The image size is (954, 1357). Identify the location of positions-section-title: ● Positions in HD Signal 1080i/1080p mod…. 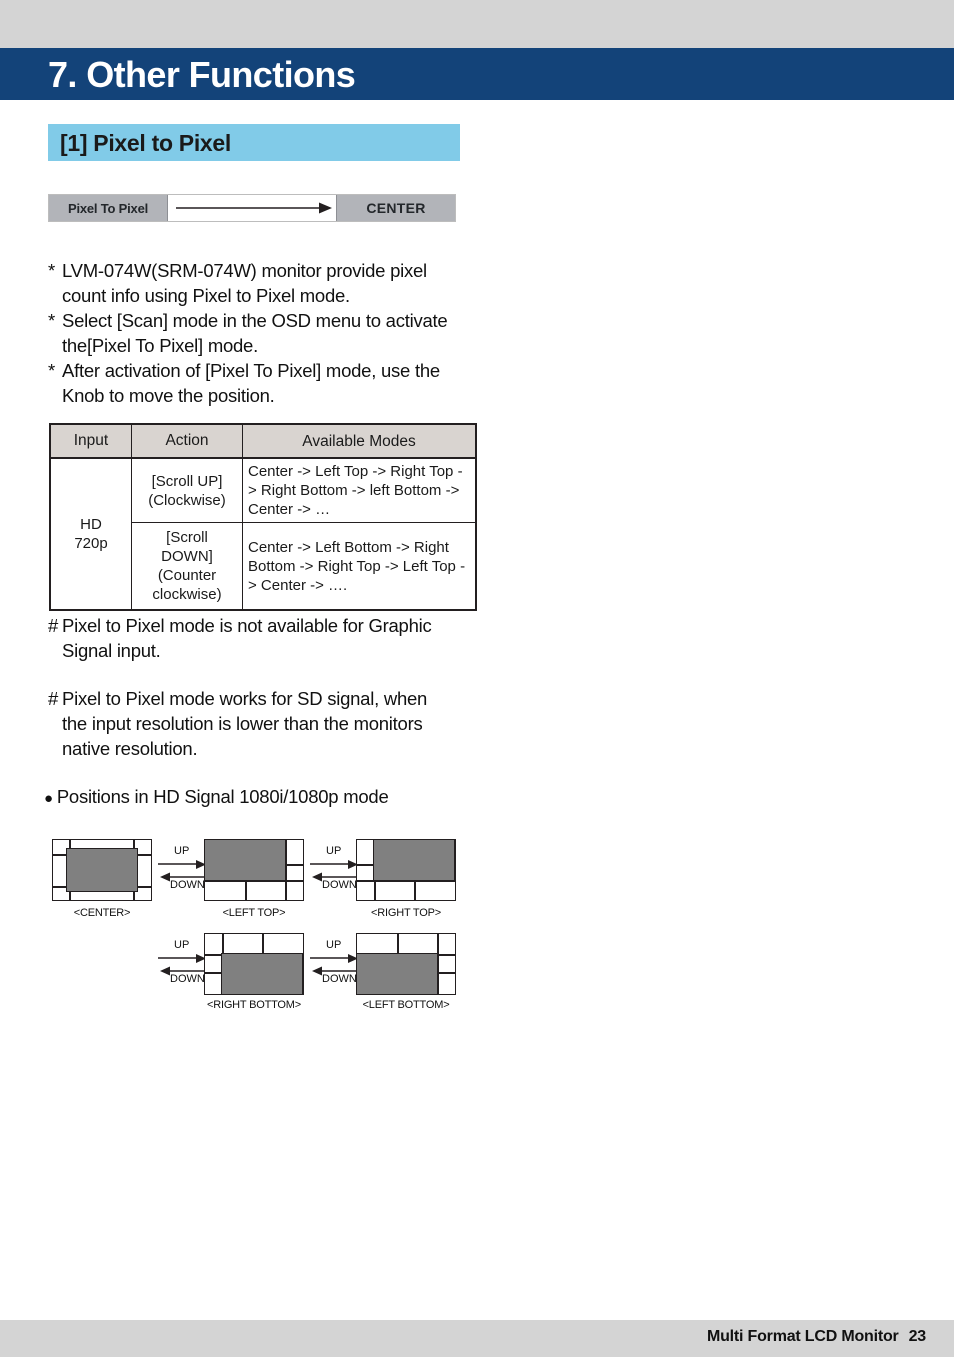
(216, 797).